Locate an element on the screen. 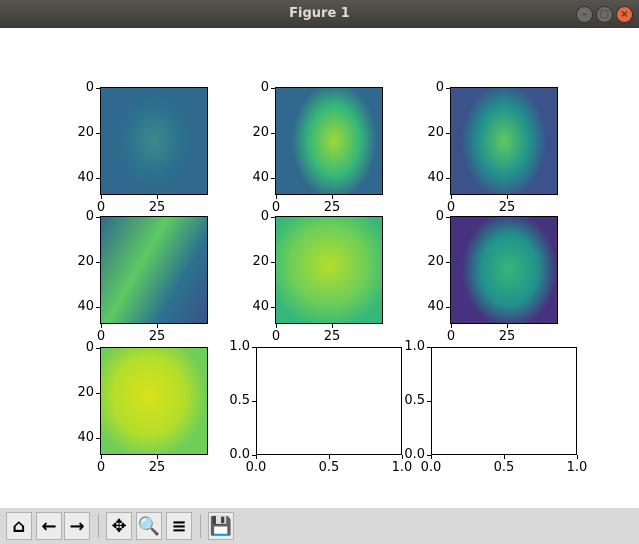  configure-icon: ≡ is located at coordinates (179, 526).